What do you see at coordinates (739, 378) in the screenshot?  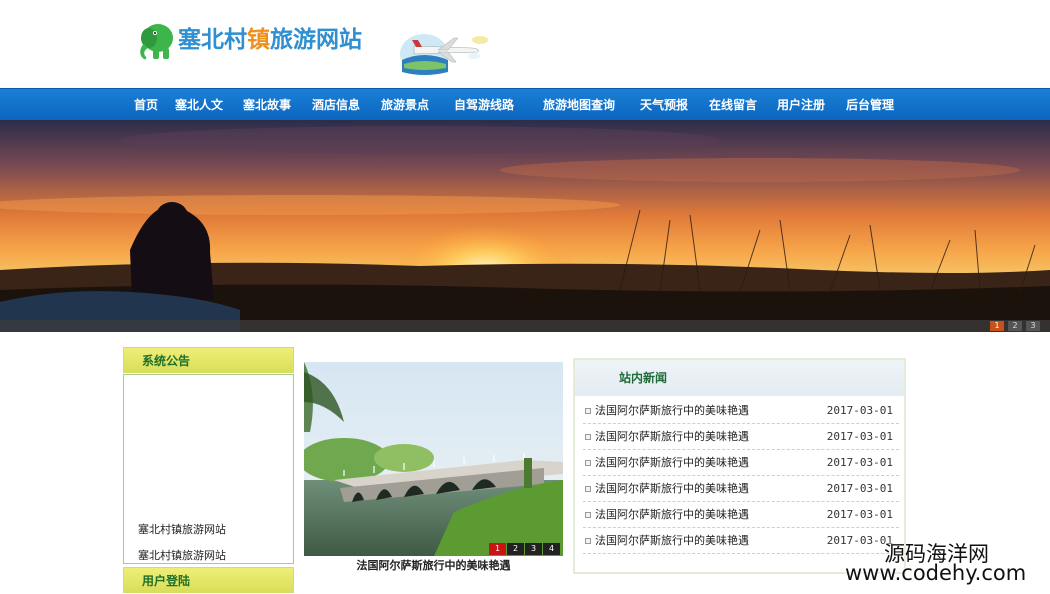 I see `news-panel-title: 站内新闻` at bounding box center [739, 378].